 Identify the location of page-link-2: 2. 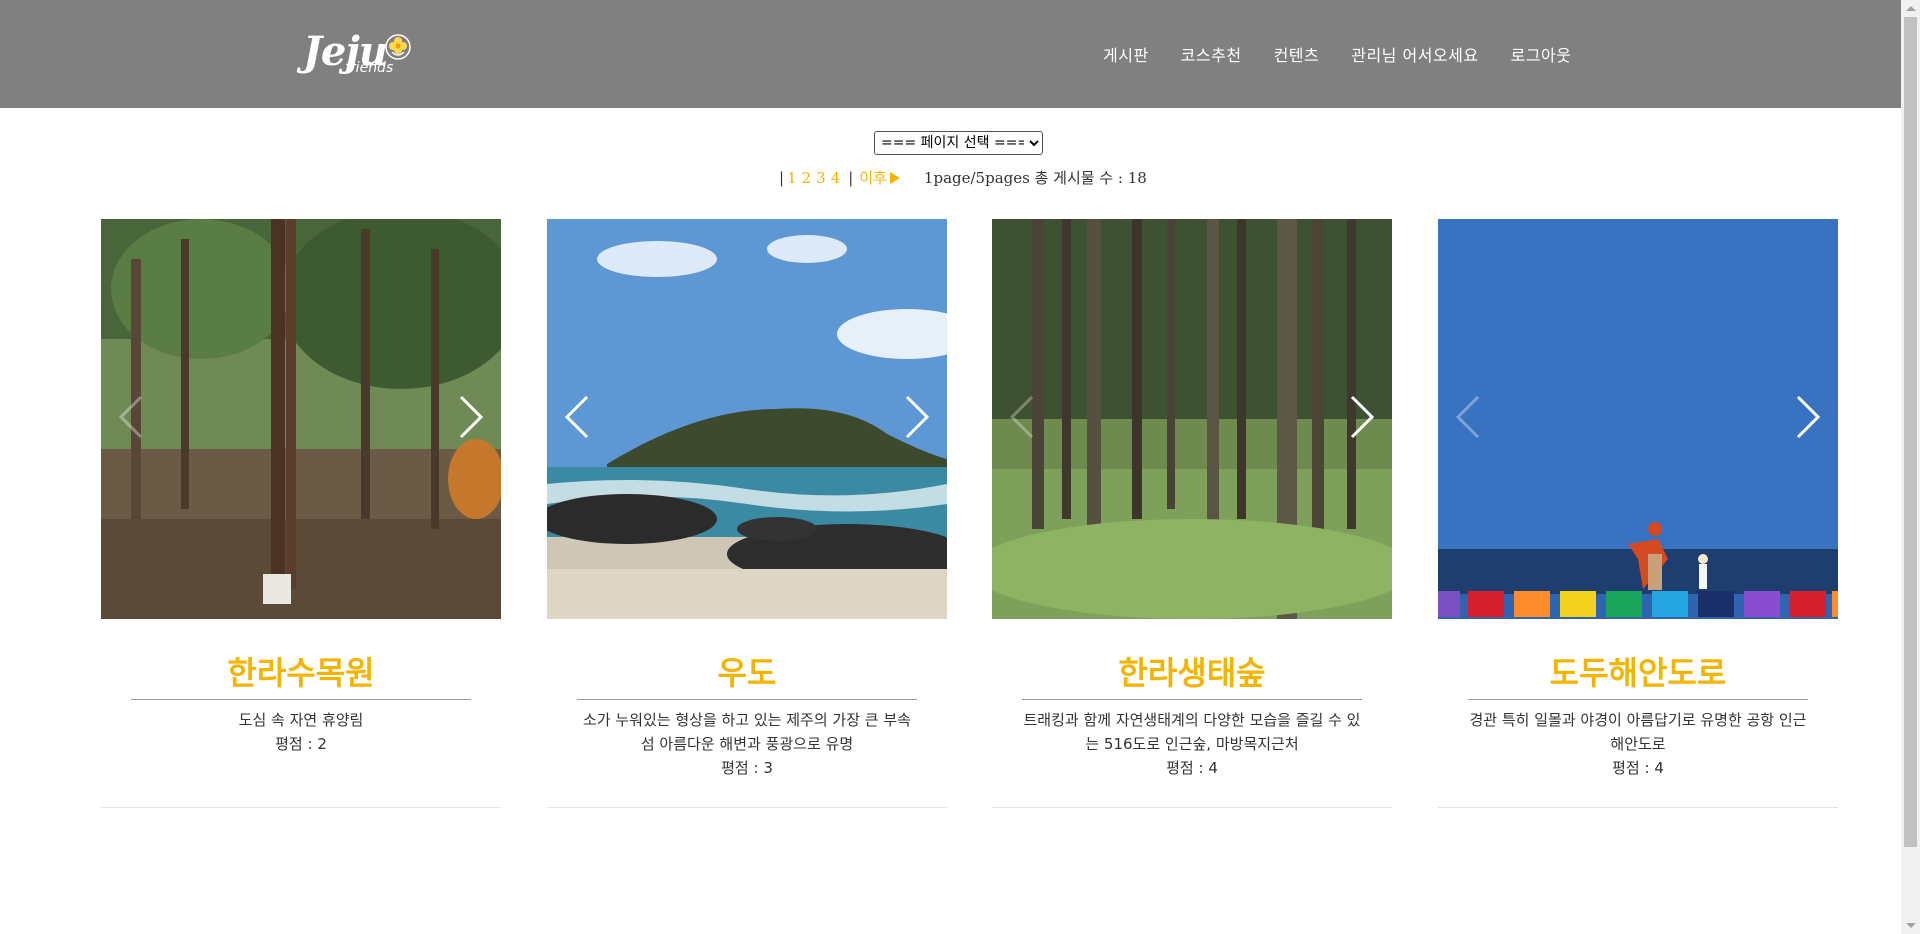
(807, 178).